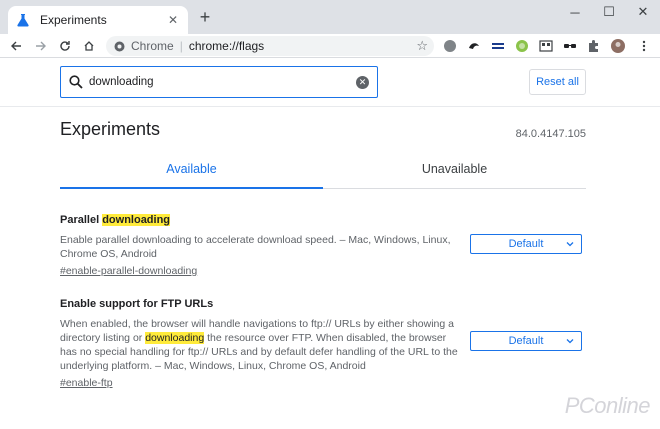  Describe the element at coordinates (546, 46) in the screenshot. I see `extension-grid-icon` at that location.